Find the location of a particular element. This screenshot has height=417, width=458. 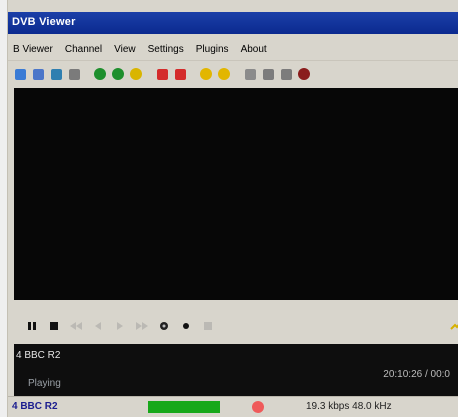

menu-item-settings: Settings is located at coordinates (166, 49).